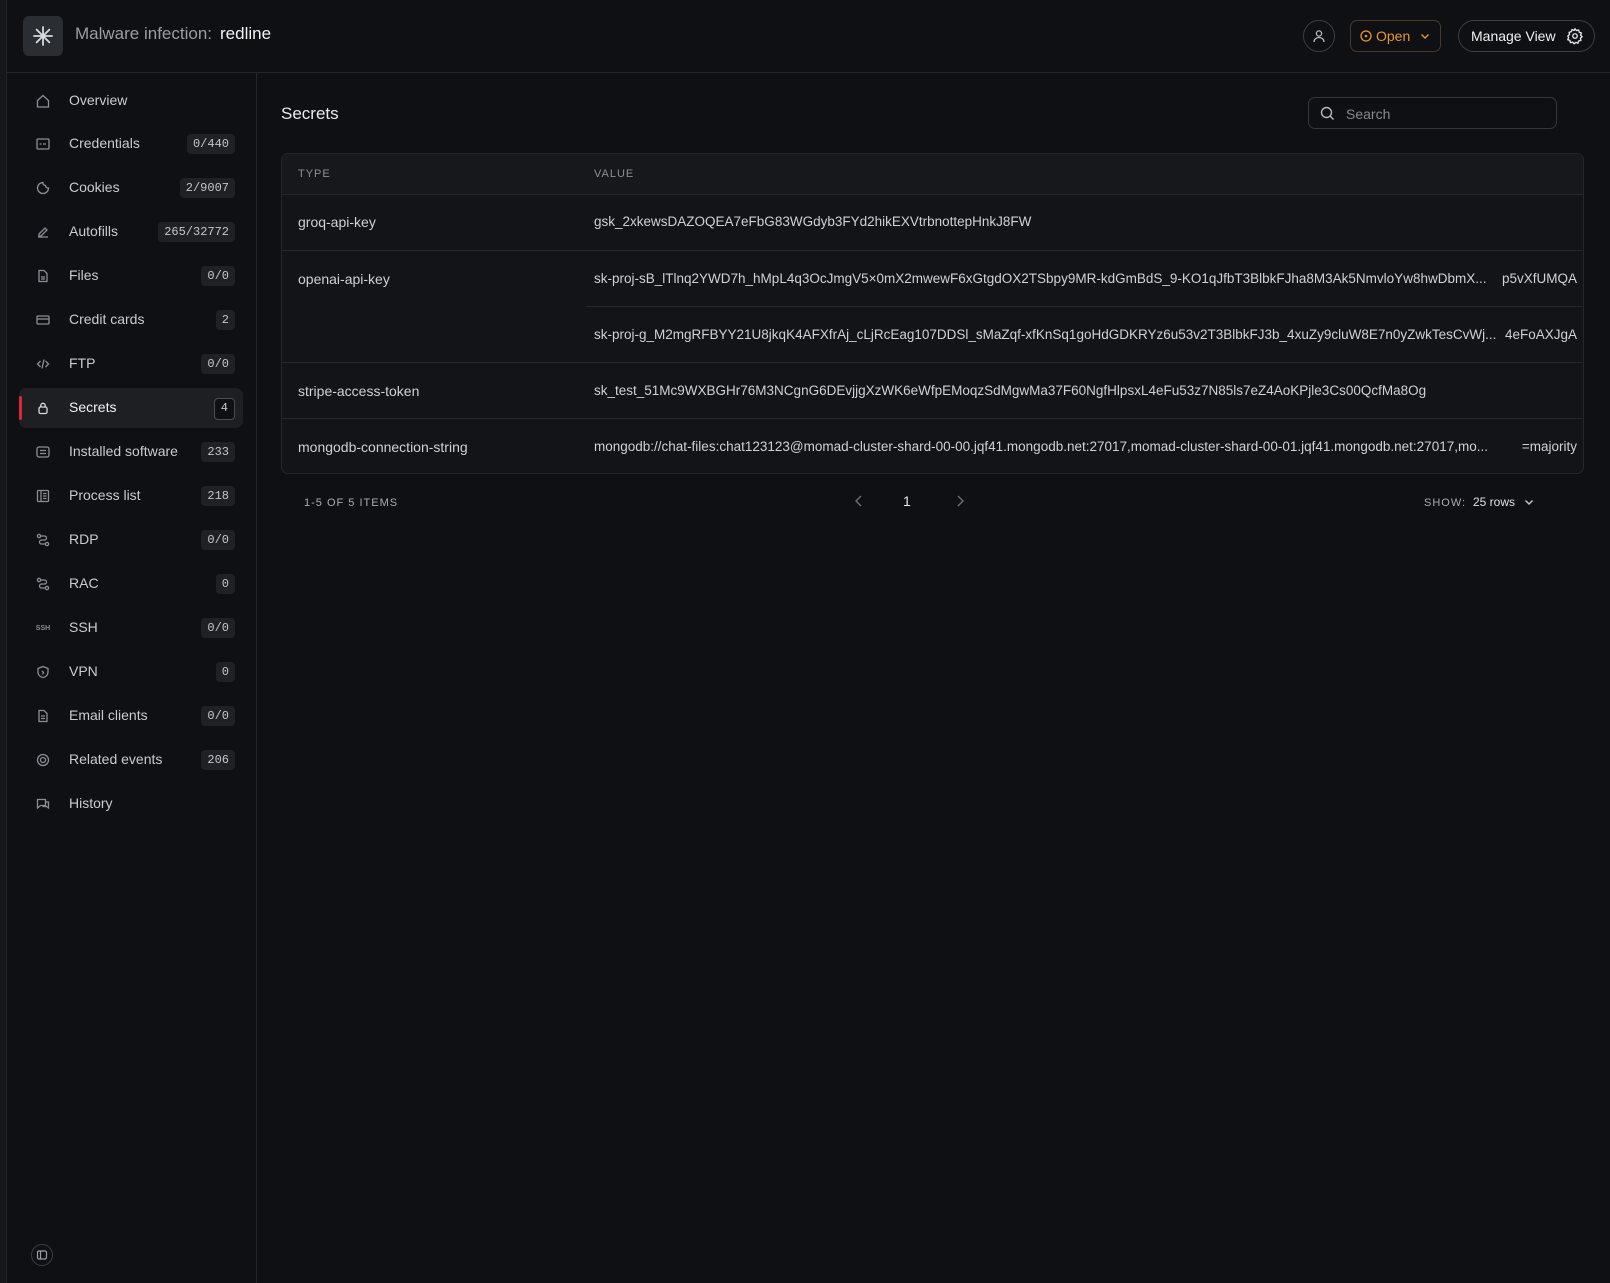  I want to click on software-icon, so click(43, 452).